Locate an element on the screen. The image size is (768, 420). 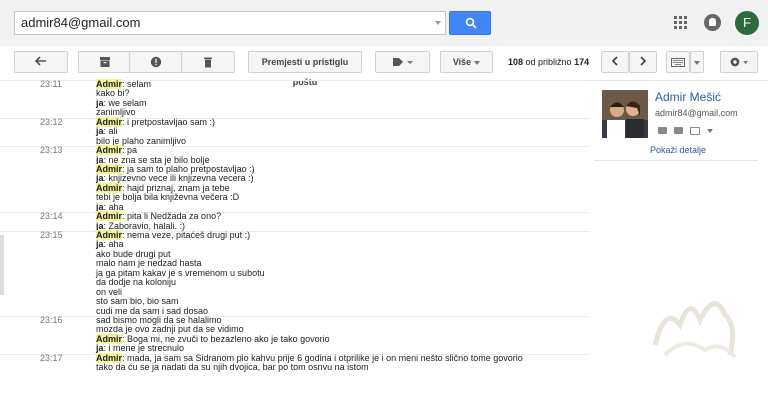
search-box is located at coordinates (230, 23).